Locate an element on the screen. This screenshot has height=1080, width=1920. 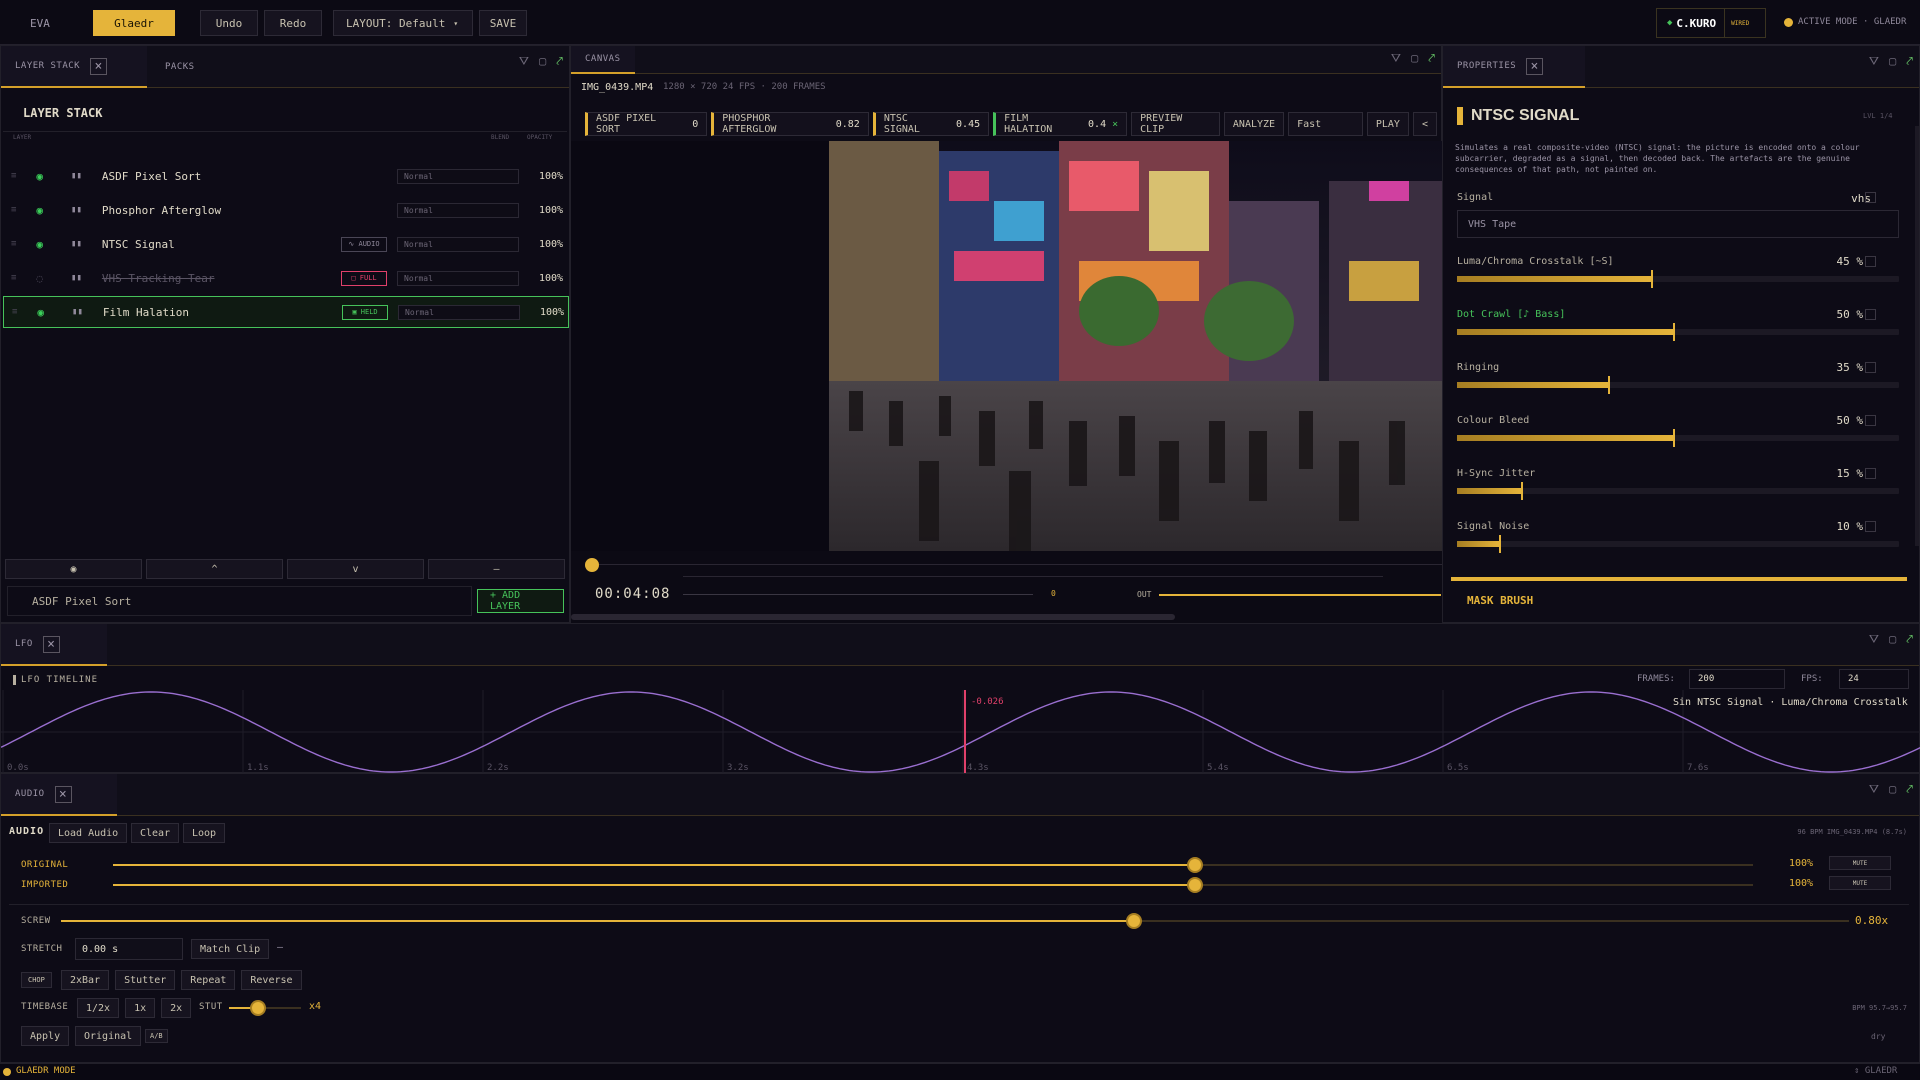
stut-slider is located at coordinates (265, 1008).